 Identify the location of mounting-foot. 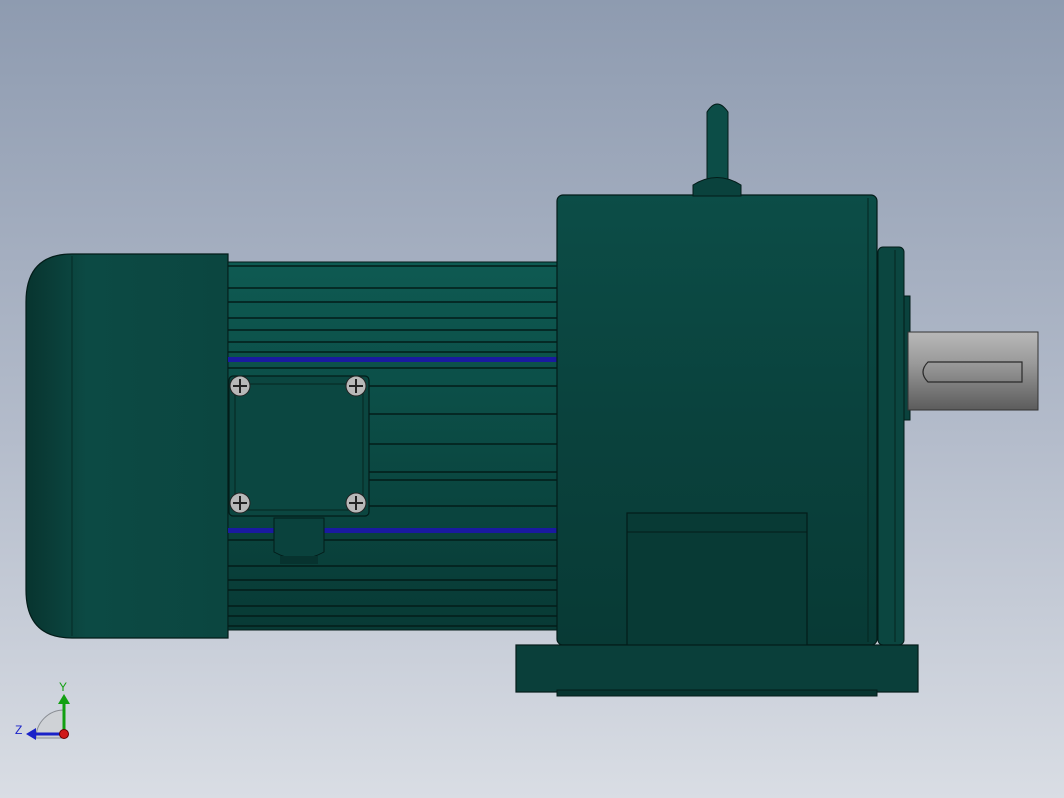
(717, 670).